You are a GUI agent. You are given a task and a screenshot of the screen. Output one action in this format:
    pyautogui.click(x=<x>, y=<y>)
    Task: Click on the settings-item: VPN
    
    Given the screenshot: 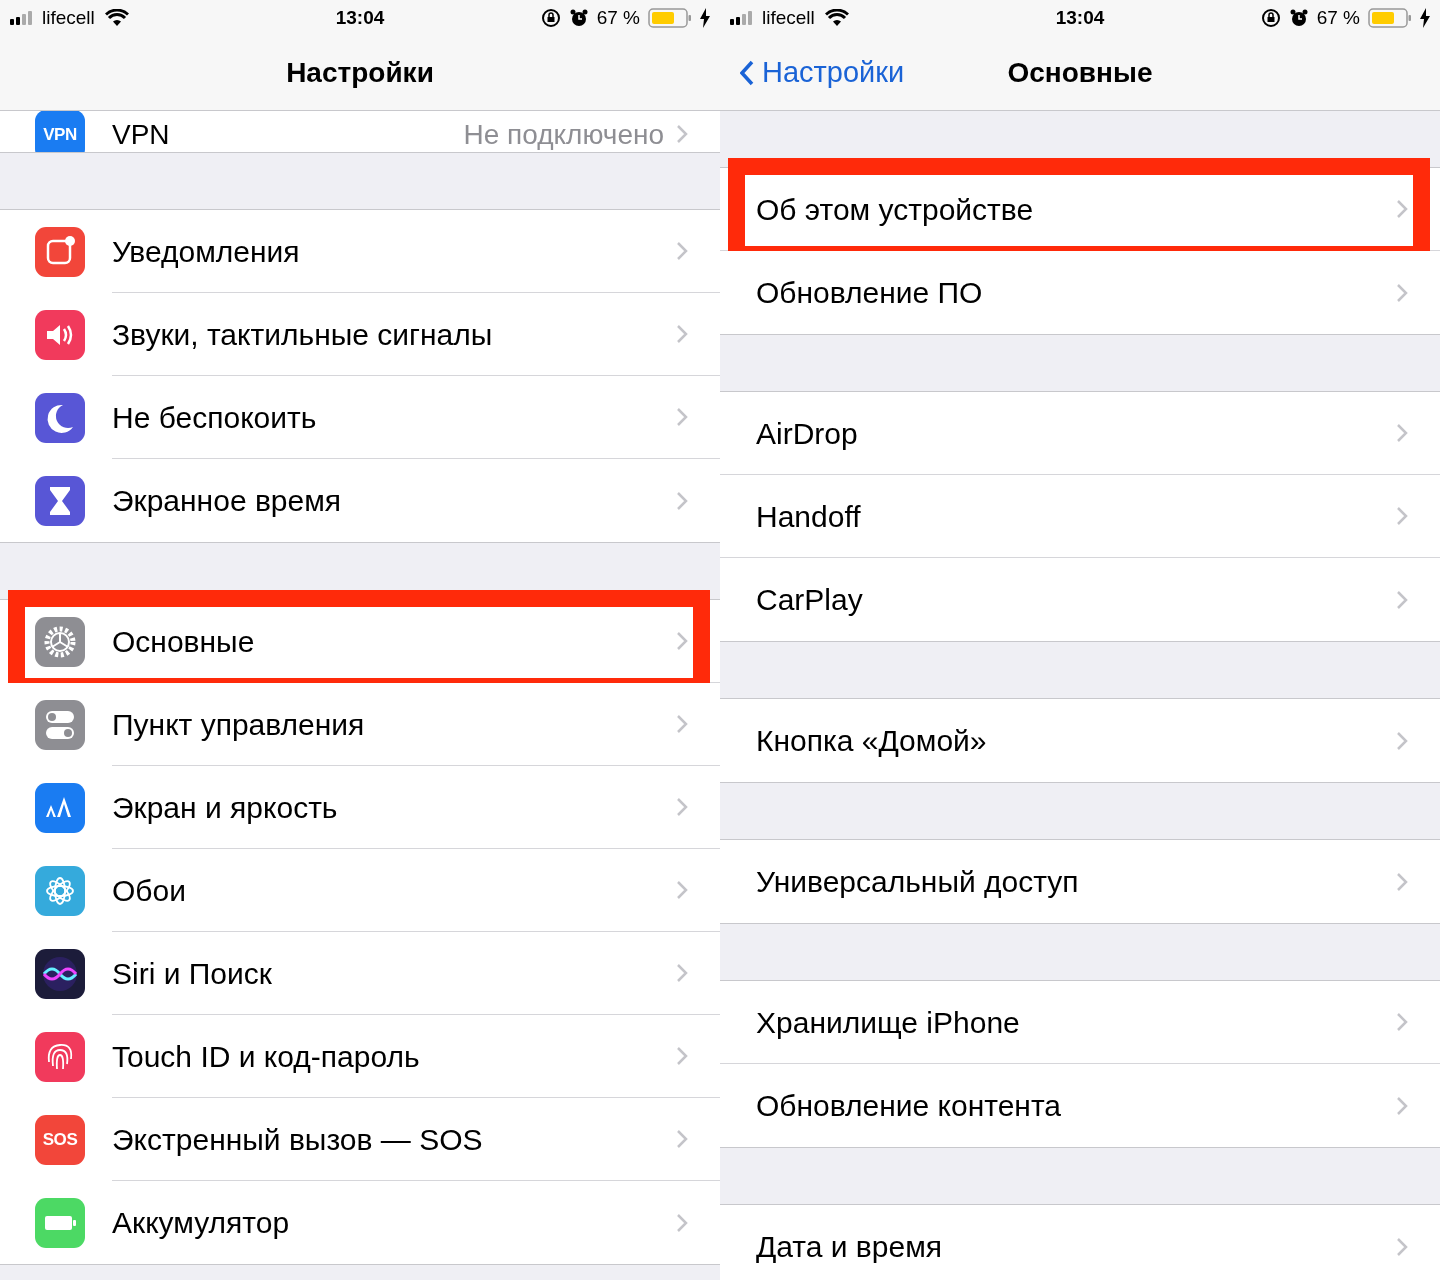 What is the action you would take?
    pyautogui.click(x=288, y=135)
    